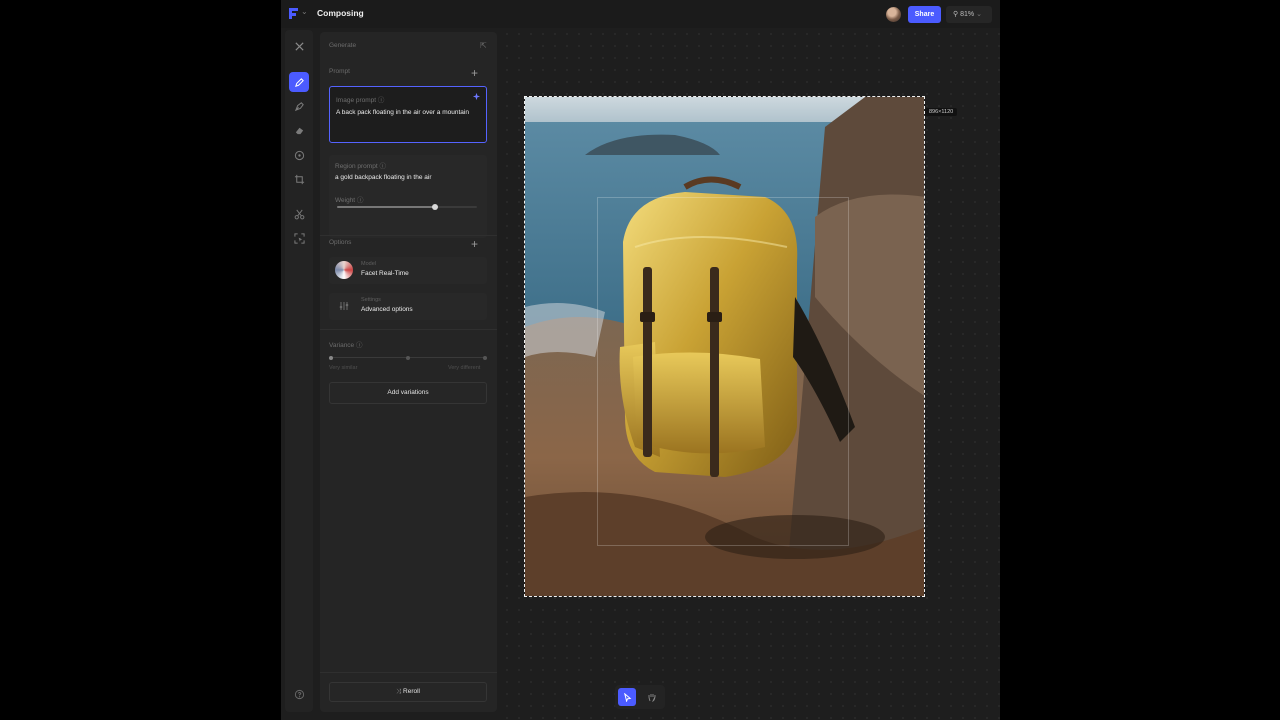 Image resolution: width=1280 pixels, height=720 pixels. Describe the element at coordinates (299, 371) in the screenshot. I see `tool-rail` at that location.